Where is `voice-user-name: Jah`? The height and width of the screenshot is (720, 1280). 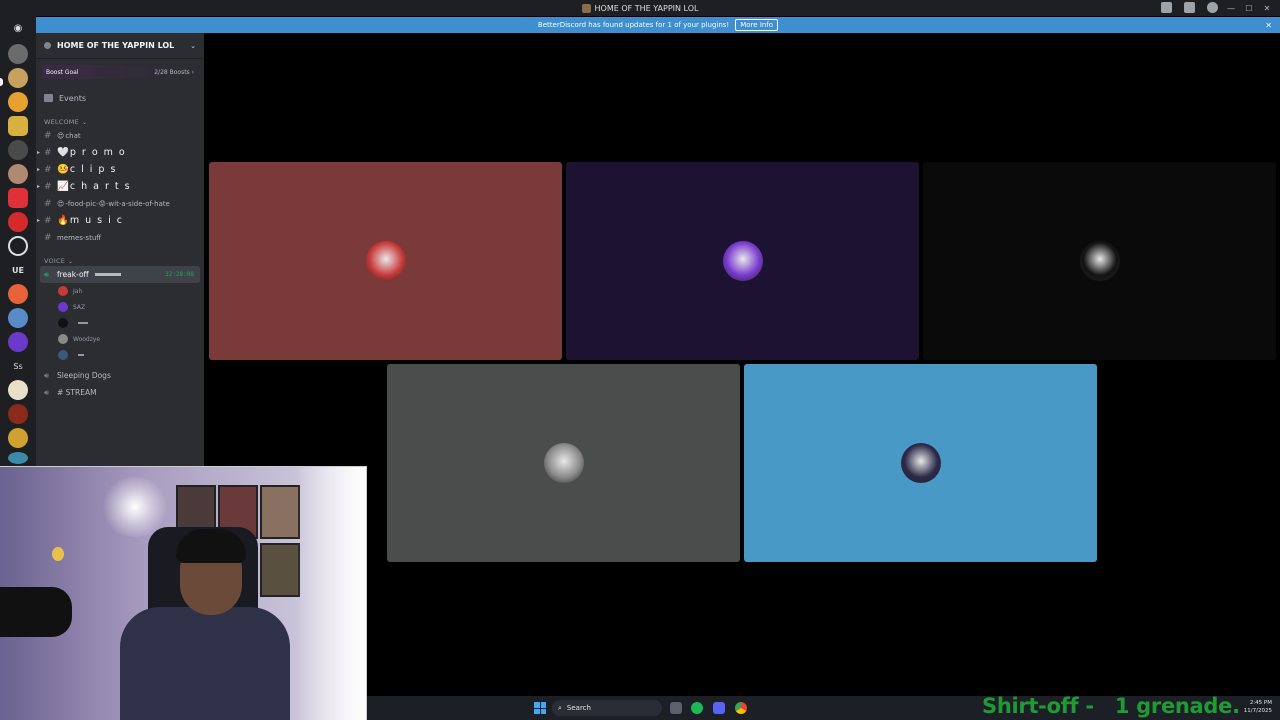 voice-user-name: Jah is located at coordinates (78, 291).